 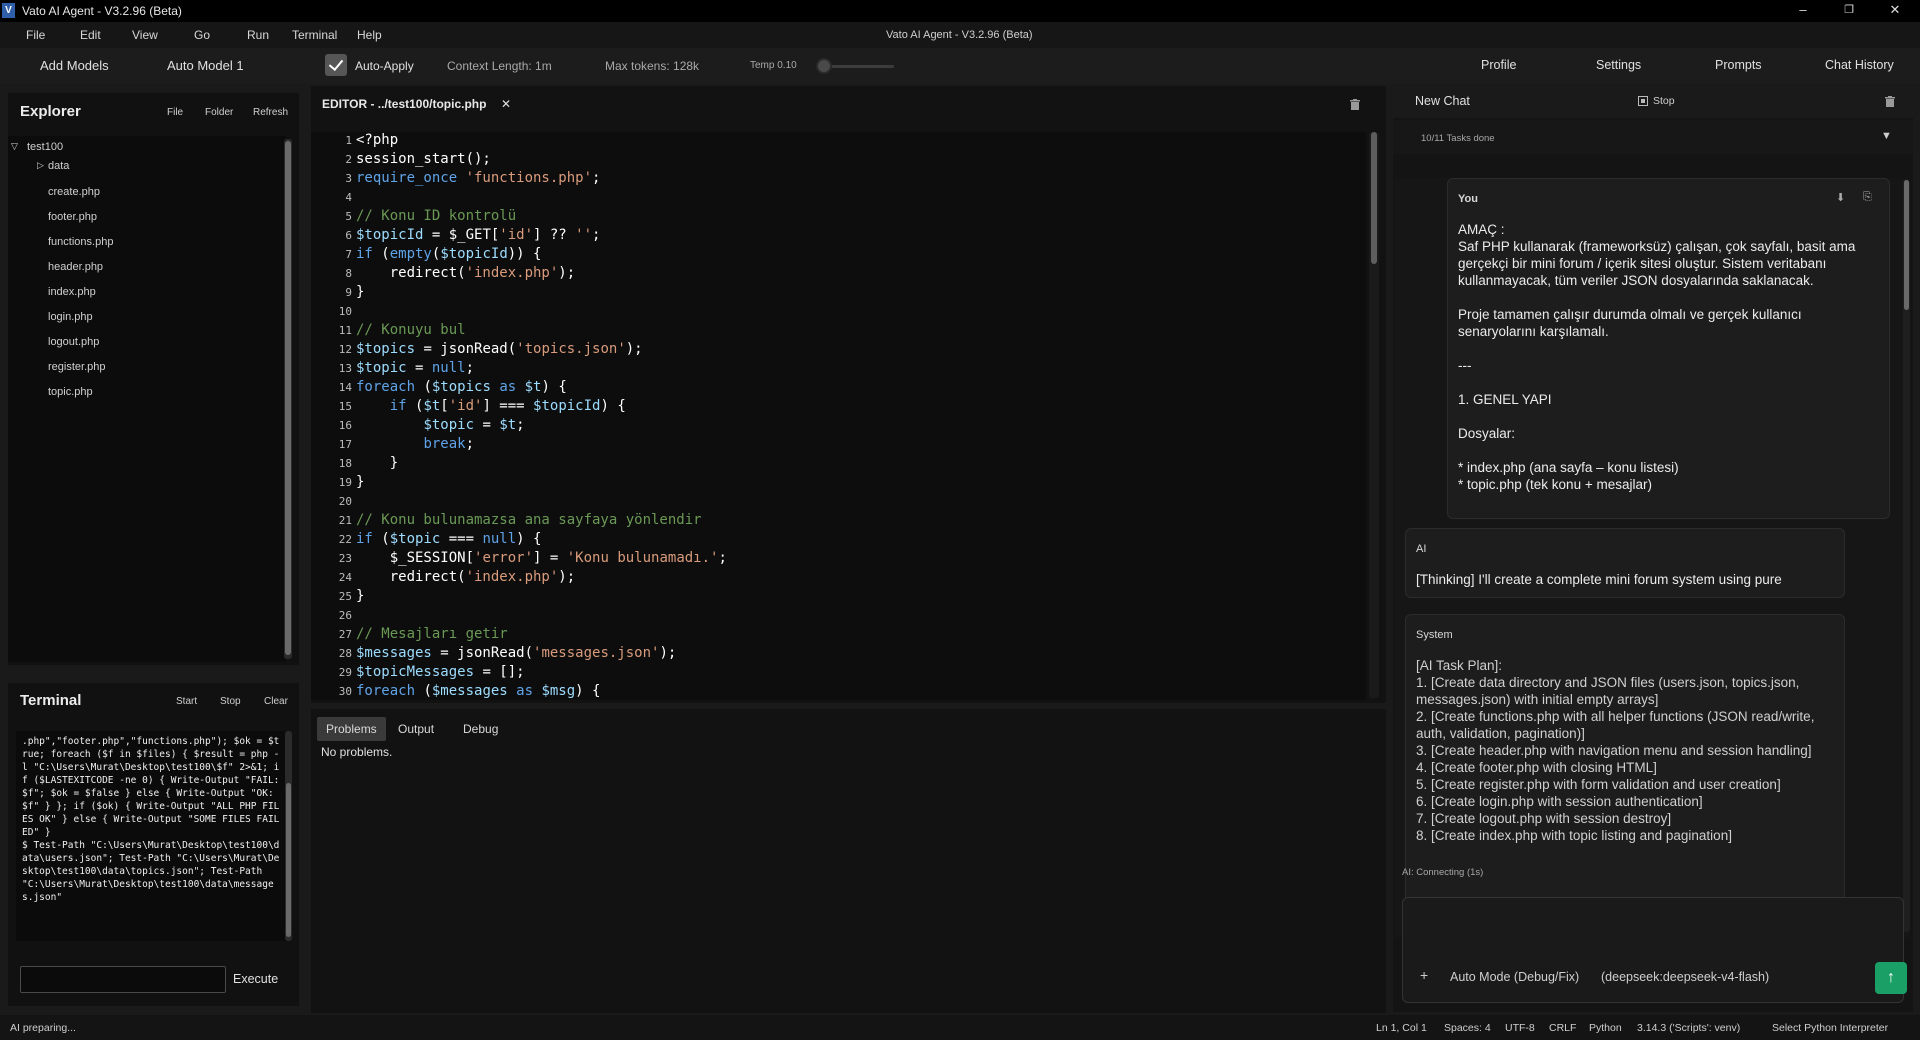 I want to click on tree-file: create.php, so click(x=74, y=192).